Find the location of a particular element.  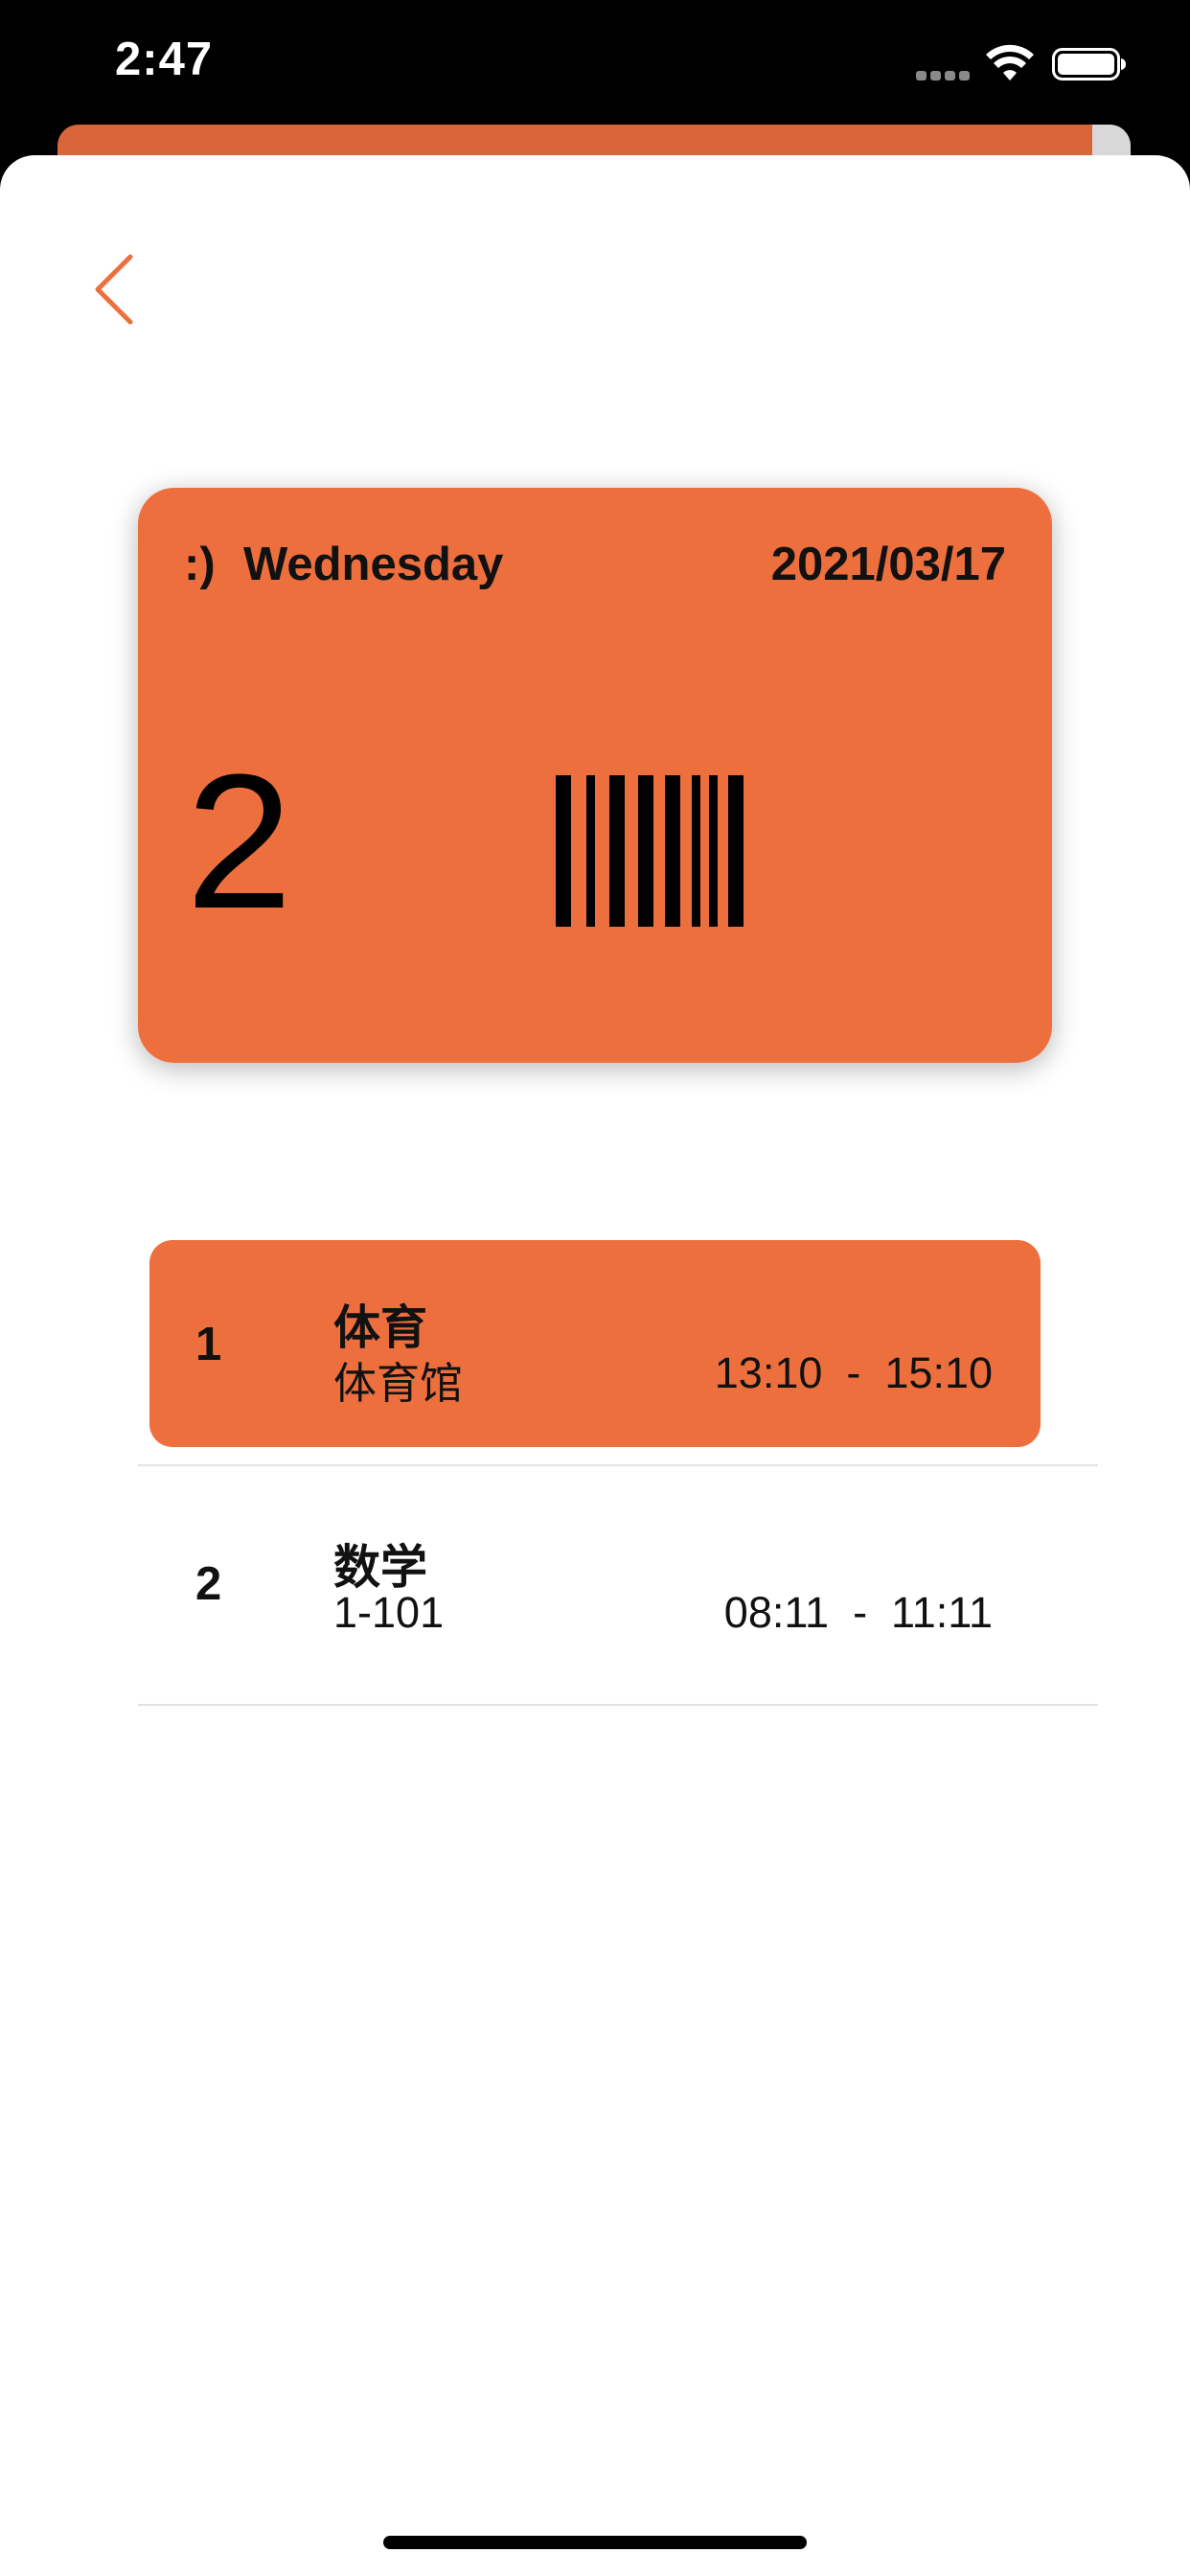

row-highlight is located at coordinates (595, 1343).